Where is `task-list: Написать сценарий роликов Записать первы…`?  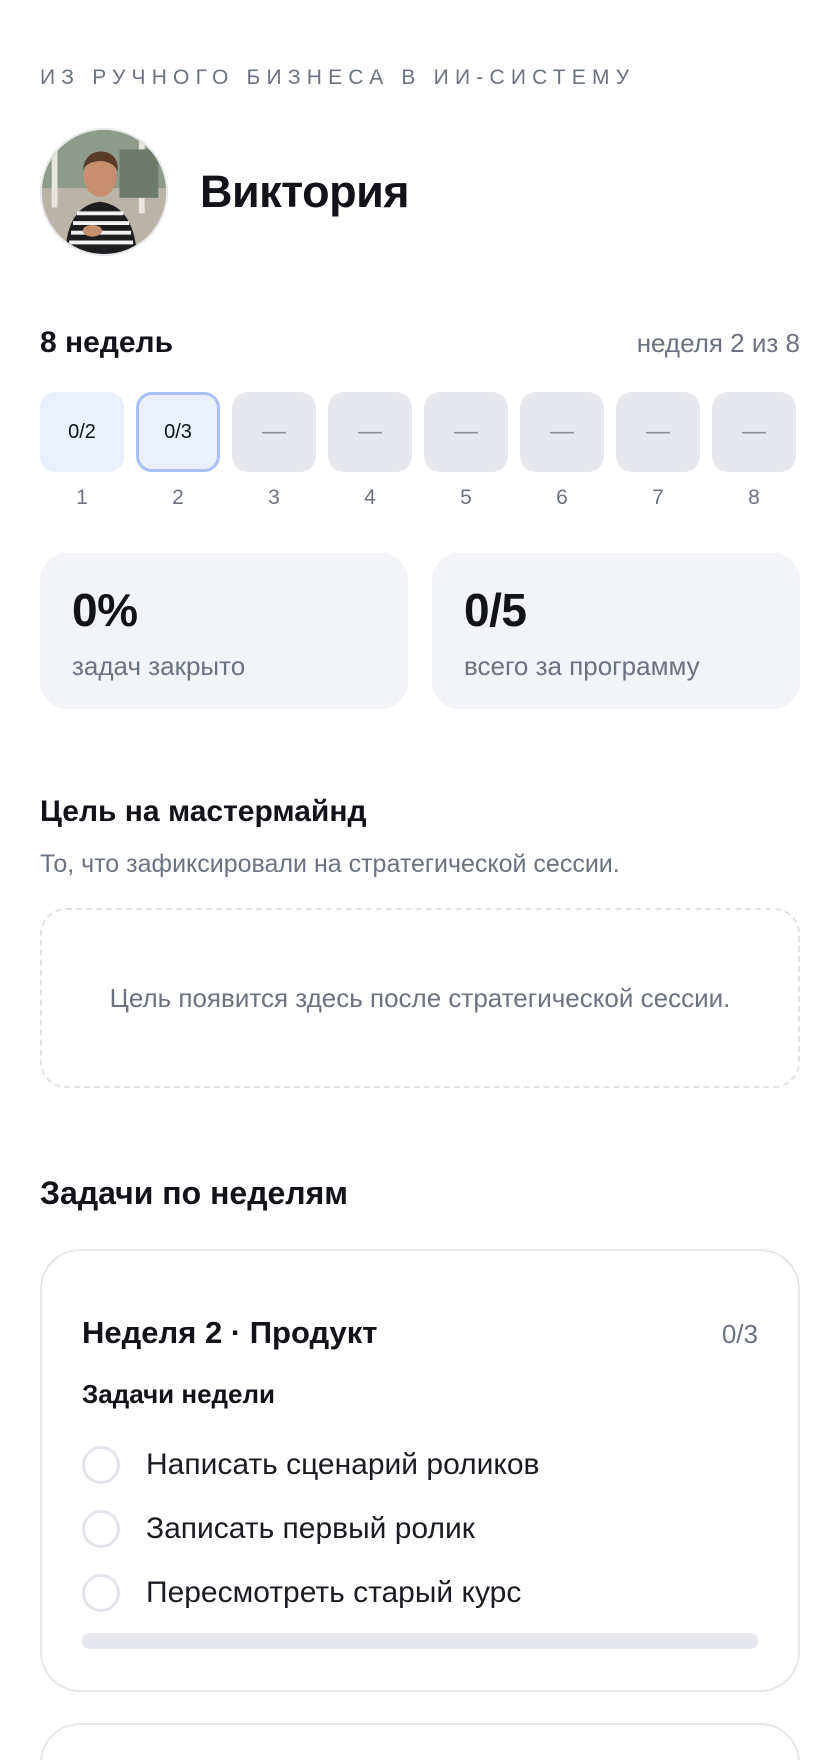
task-list: Написать сценарий роликов Записать первы… is located at coordinates (420, 1529).